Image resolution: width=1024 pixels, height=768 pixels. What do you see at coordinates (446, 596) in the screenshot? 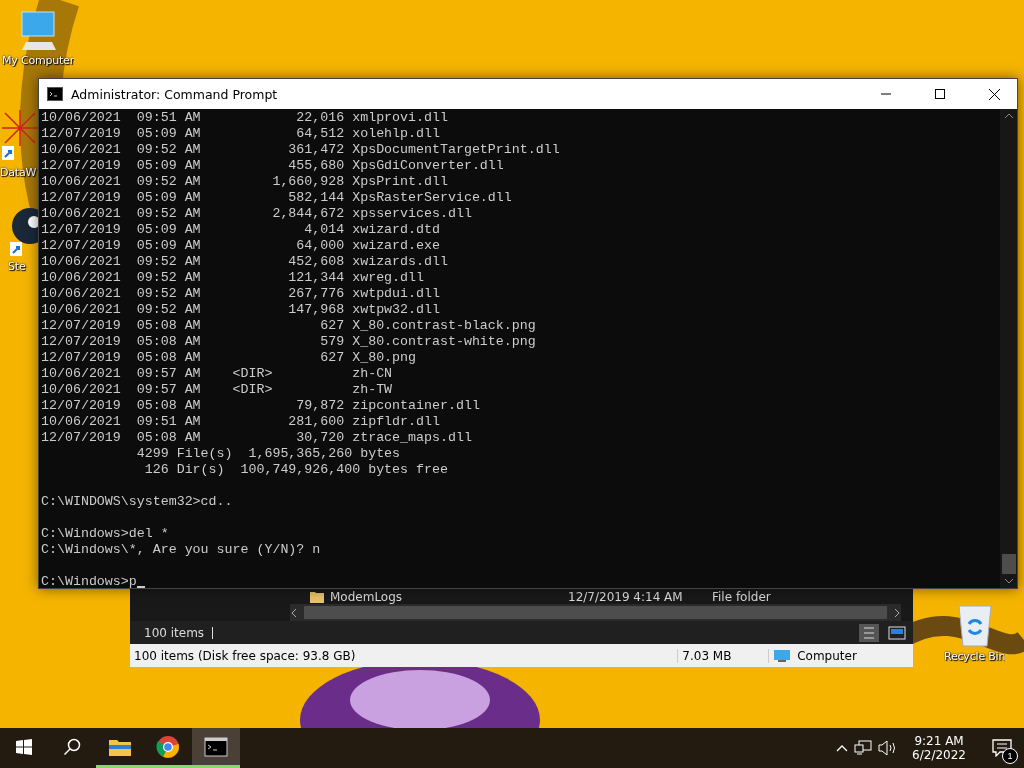
I see `file-name: ModemLogs` at bounding box center [446, 596].